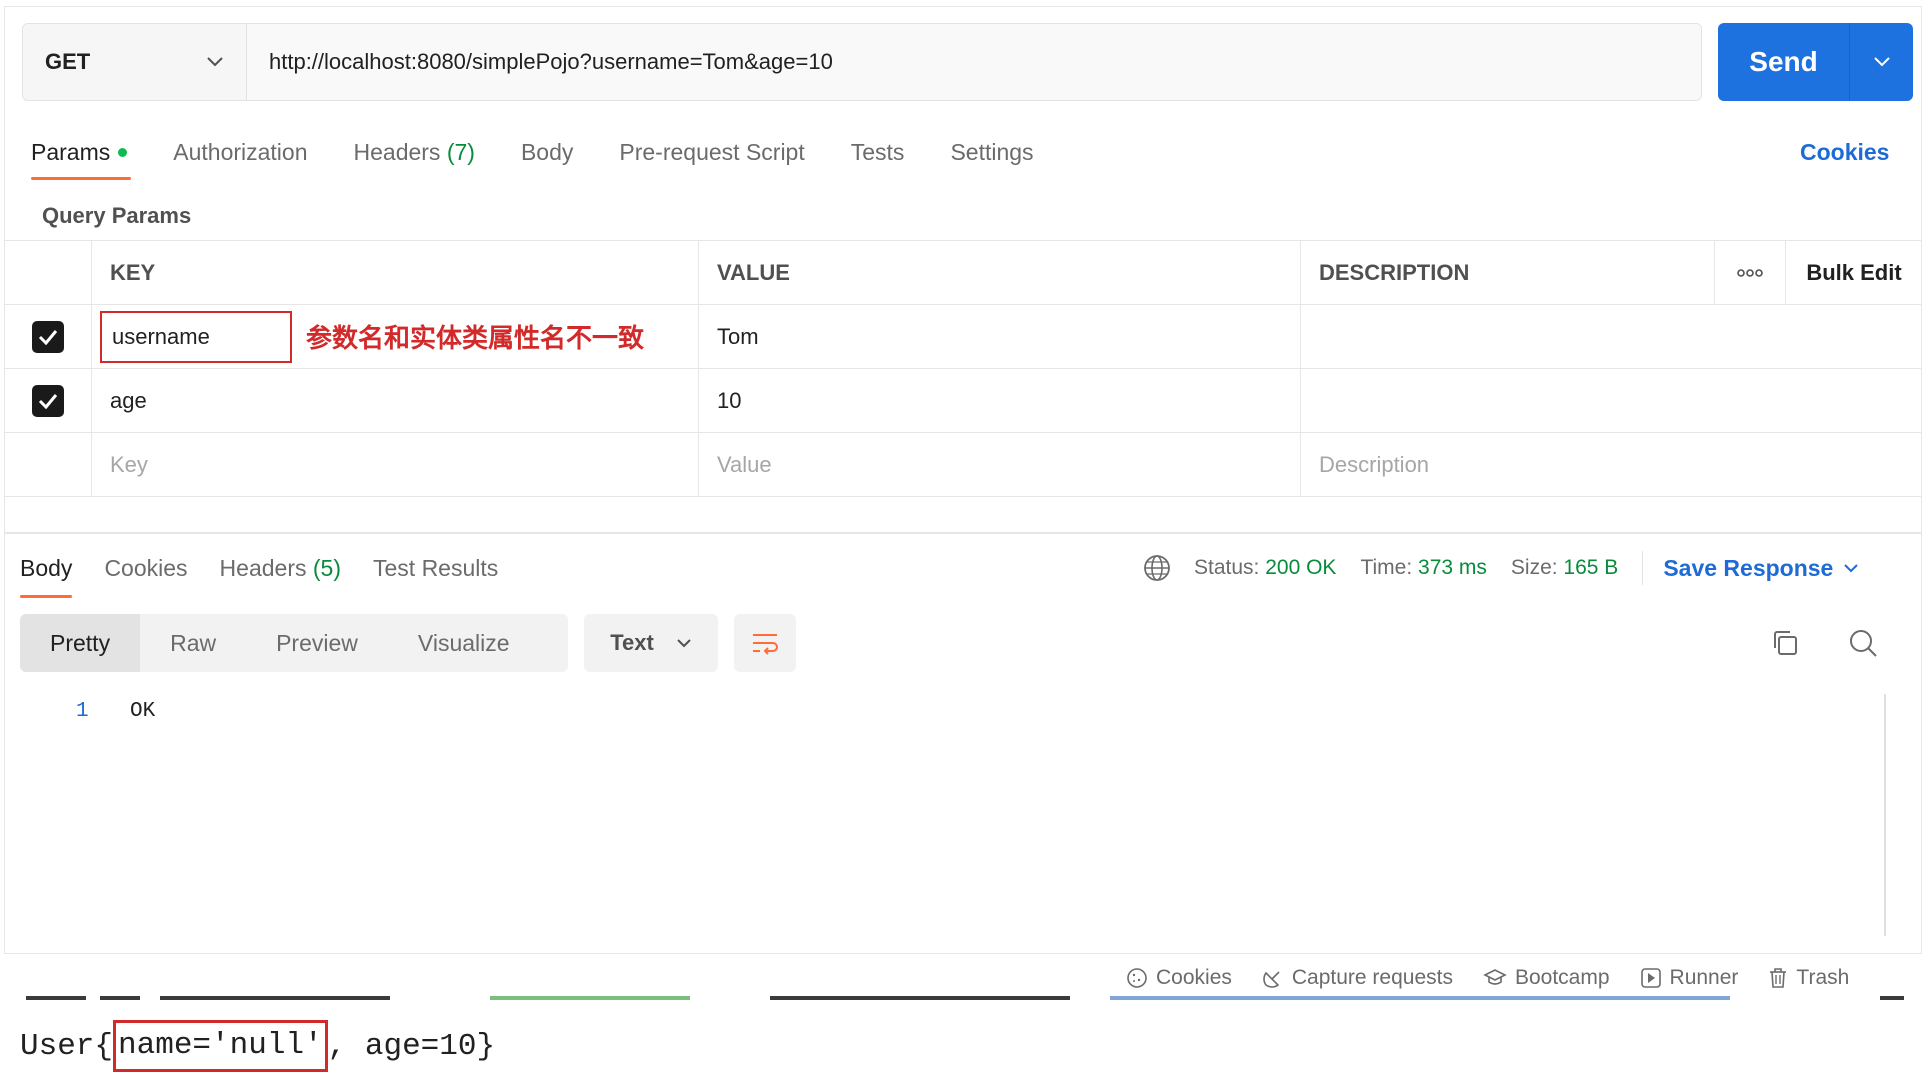 This screenshot has width=1928, height=1076. What do you see at coordinates (991, 152) in the screenshot?
I see `tab-settings: Settings` at bounding box center [991, 152].